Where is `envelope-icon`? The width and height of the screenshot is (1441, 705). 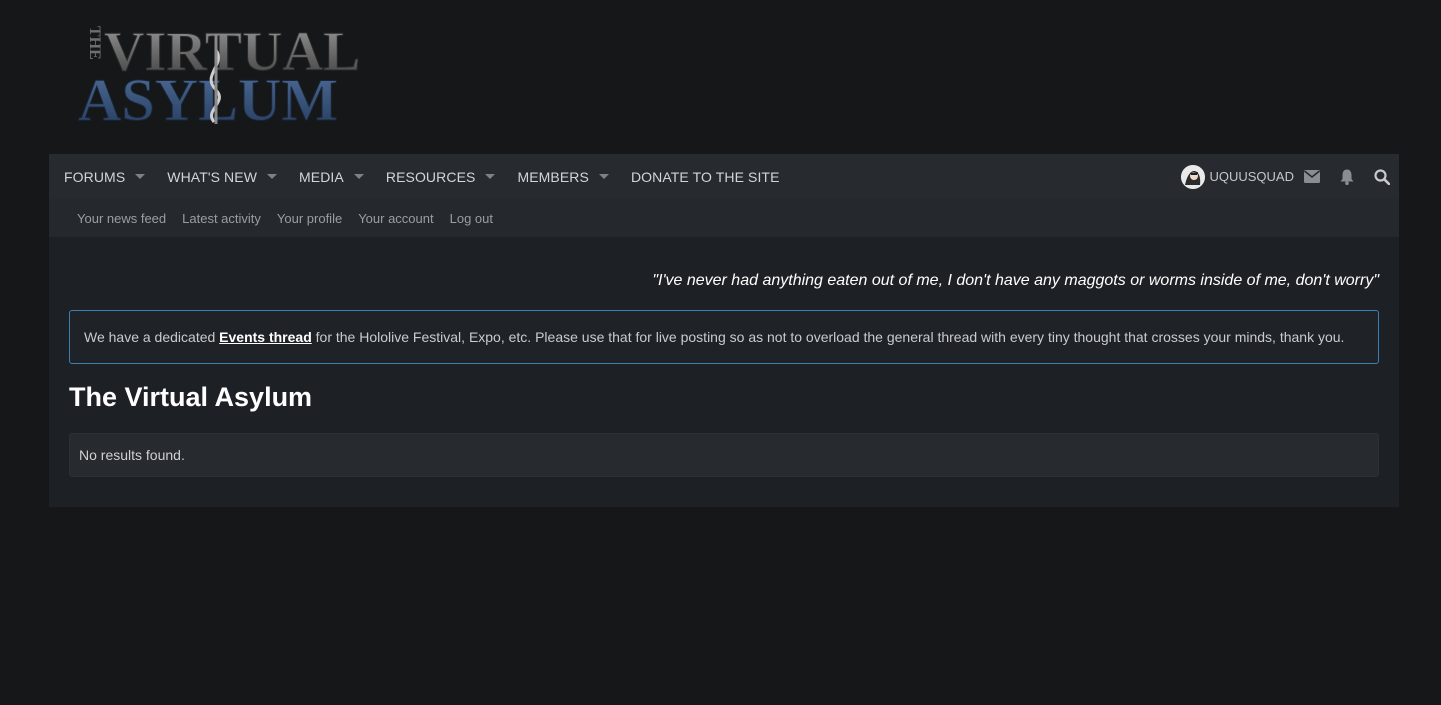
envelope-icon is located at coordinates (1311, 176).